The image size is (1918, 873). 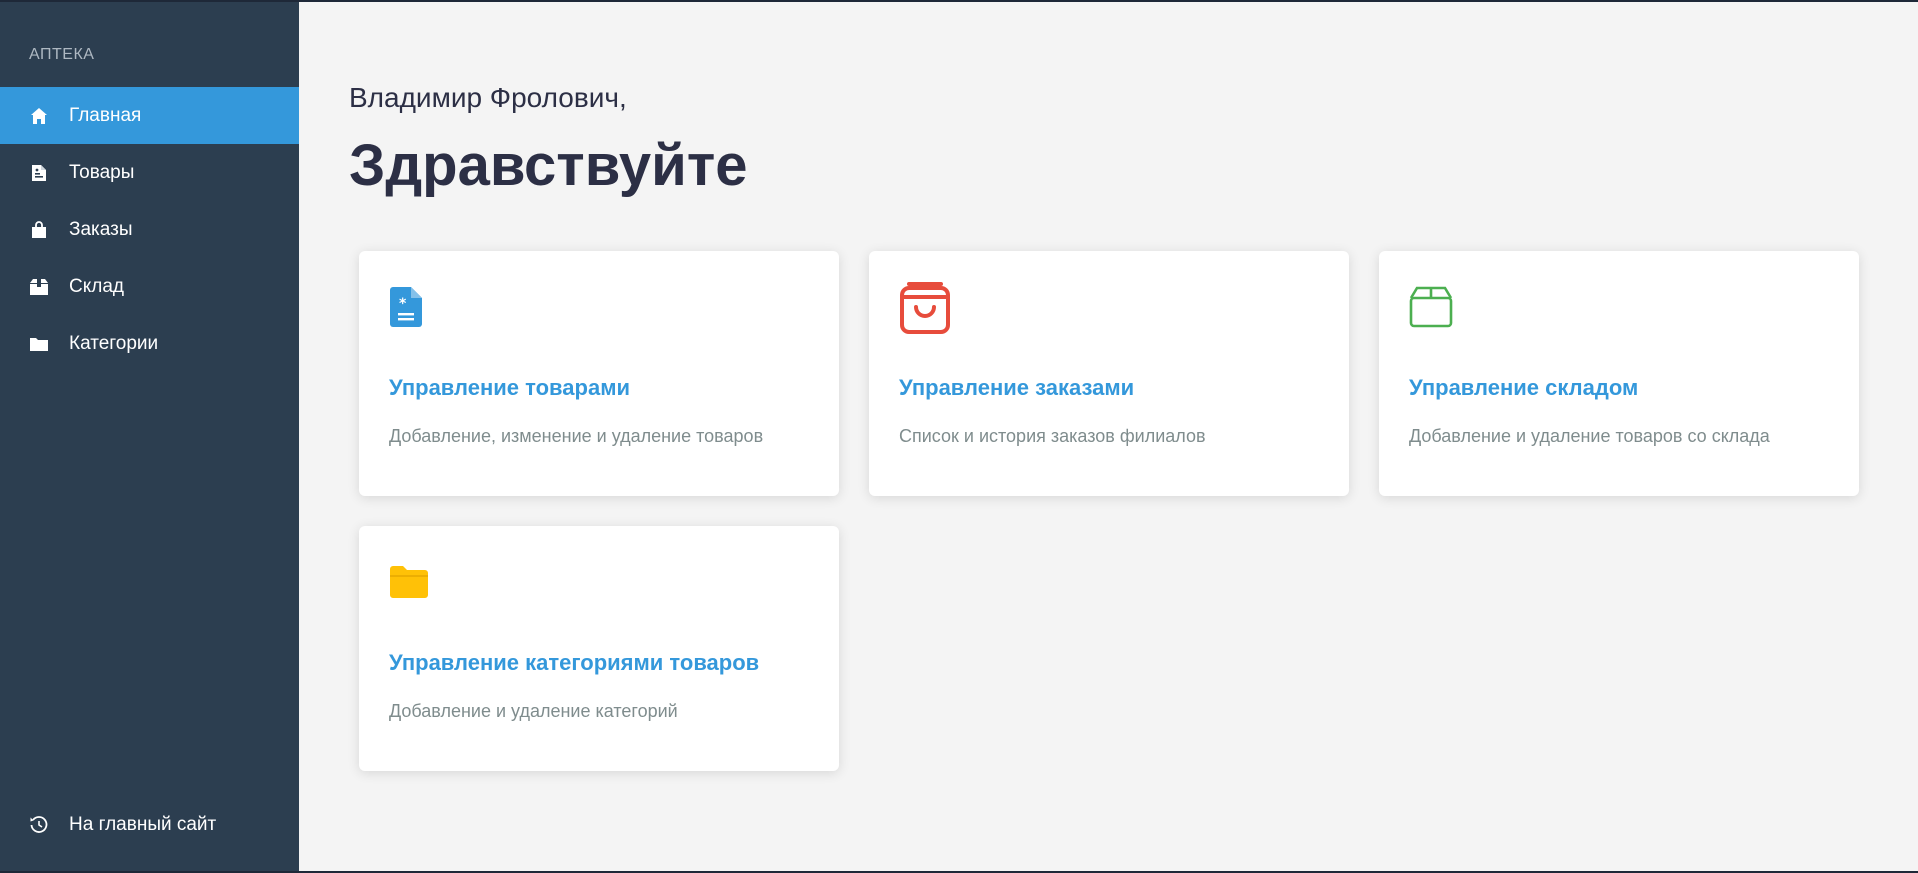 What do you see at coordinates (62, 54) in the screenshot?
I see `brand-label: АПТЕКА` at bounding box center [62, 54].